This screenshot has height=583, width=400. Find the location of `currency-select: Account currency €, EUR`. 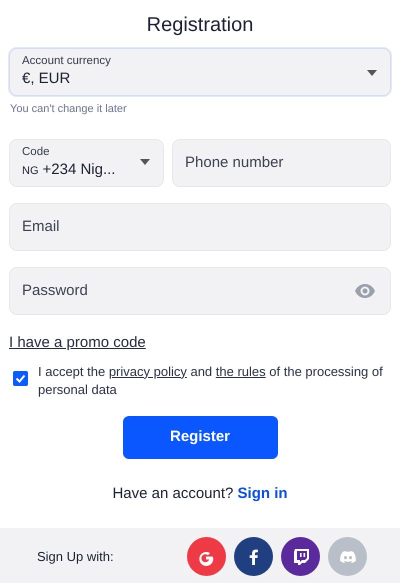

currency-select: Account currency €, EUR is located at coordinates (200, 72).